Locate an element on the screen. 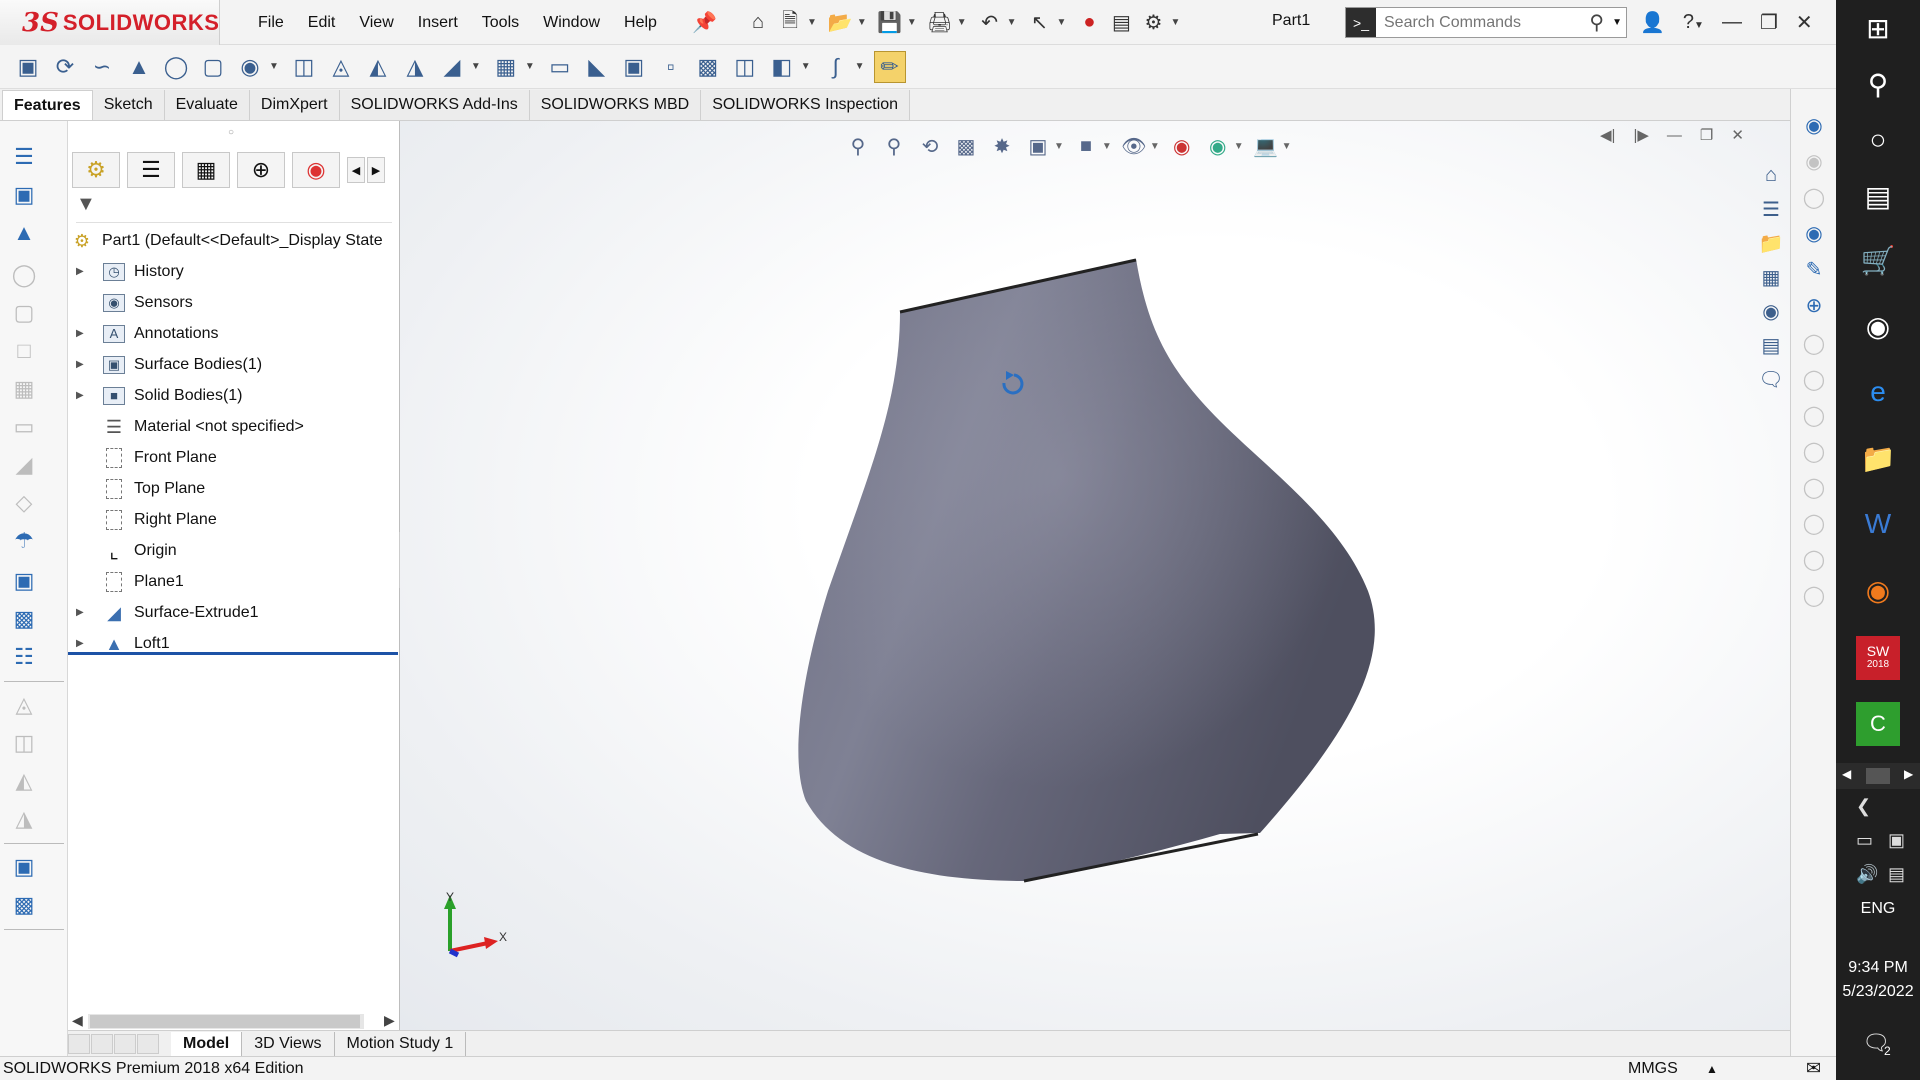 The width and height of the screenshot is (1920, 1080). extend-surface-icon: ▣ is located at coordinates (24, 581).